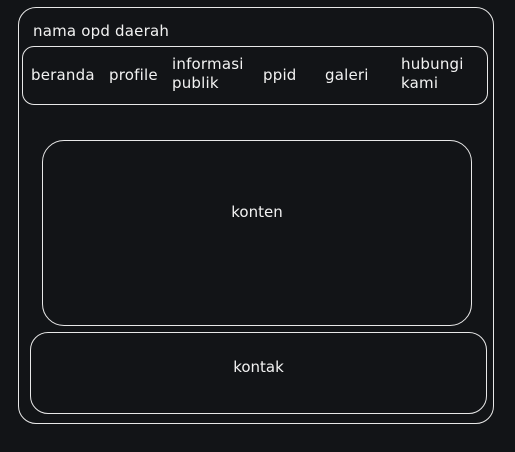 This screenshot has width=515, height=452. I want to click on nav-item-hubungi-kami: hubungi kami, so click(437, 74).